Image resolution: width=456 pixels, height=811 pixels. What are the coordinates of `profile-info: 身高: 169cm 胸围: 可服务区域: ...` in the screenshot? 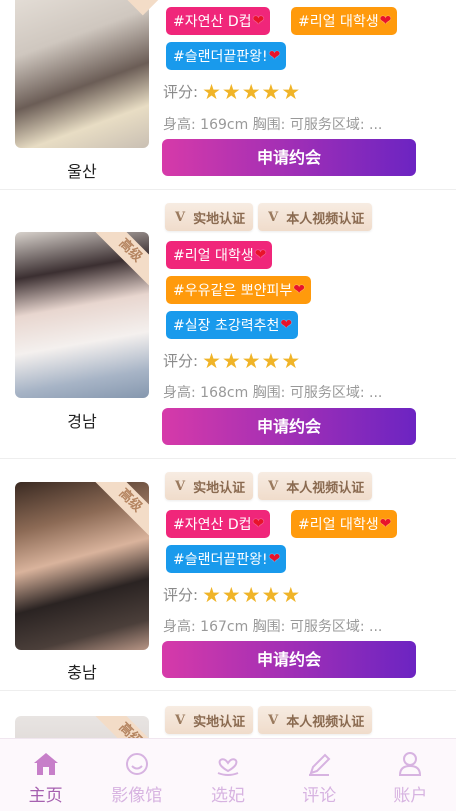 It's located at (273, 125).